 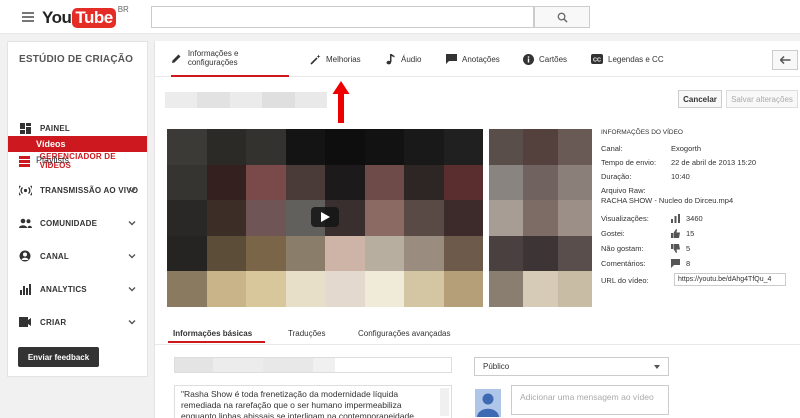 What do you see at coordinates (213, 58) in the screenshot?
I see `tab-label: Informações e configurações` at bounding box center [213, 58].